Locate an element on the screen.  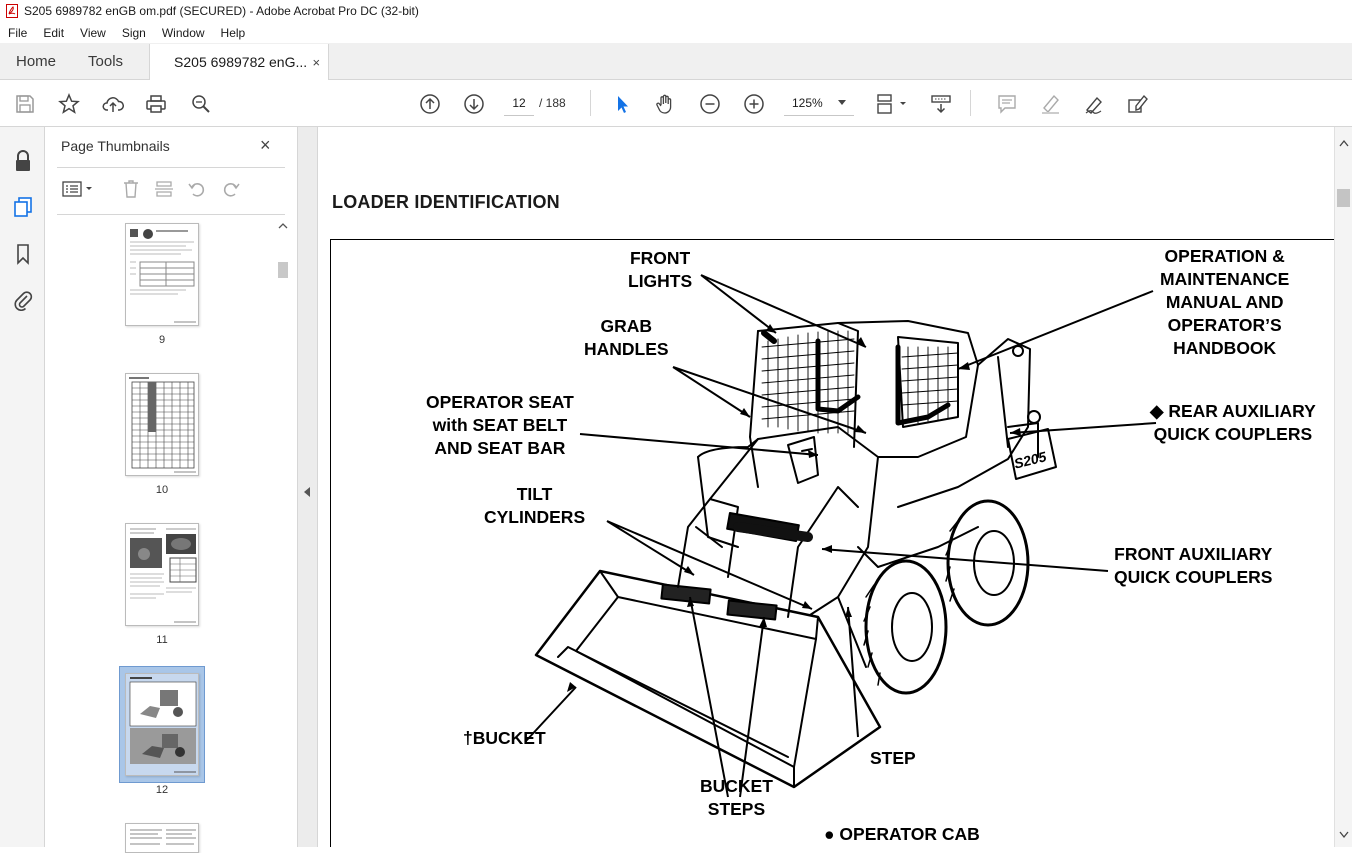
label-tilt-cylinders: TILT CYLINDERS is located at coordinates (535, 505).